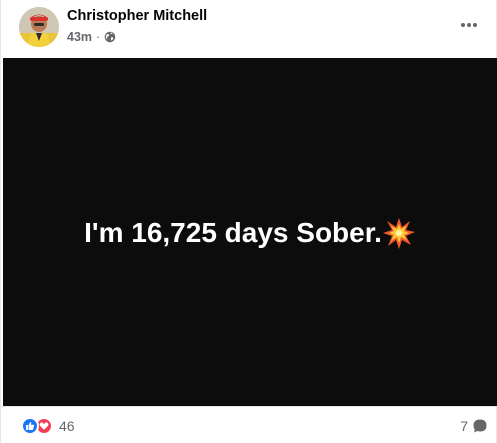 This screenshot has width=497, height=443. I want to click on post-content: I'm 16,725 days Sober., so click(250, 233).